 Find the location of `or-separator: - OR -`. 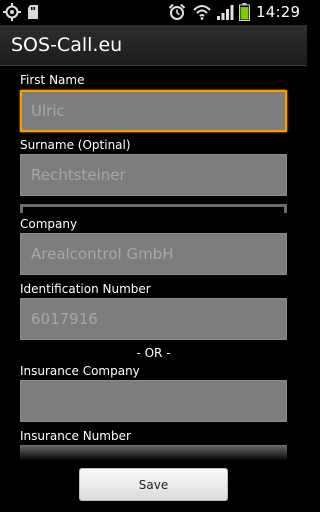

or-separator: - OR - is located at coordinates (153, 353).